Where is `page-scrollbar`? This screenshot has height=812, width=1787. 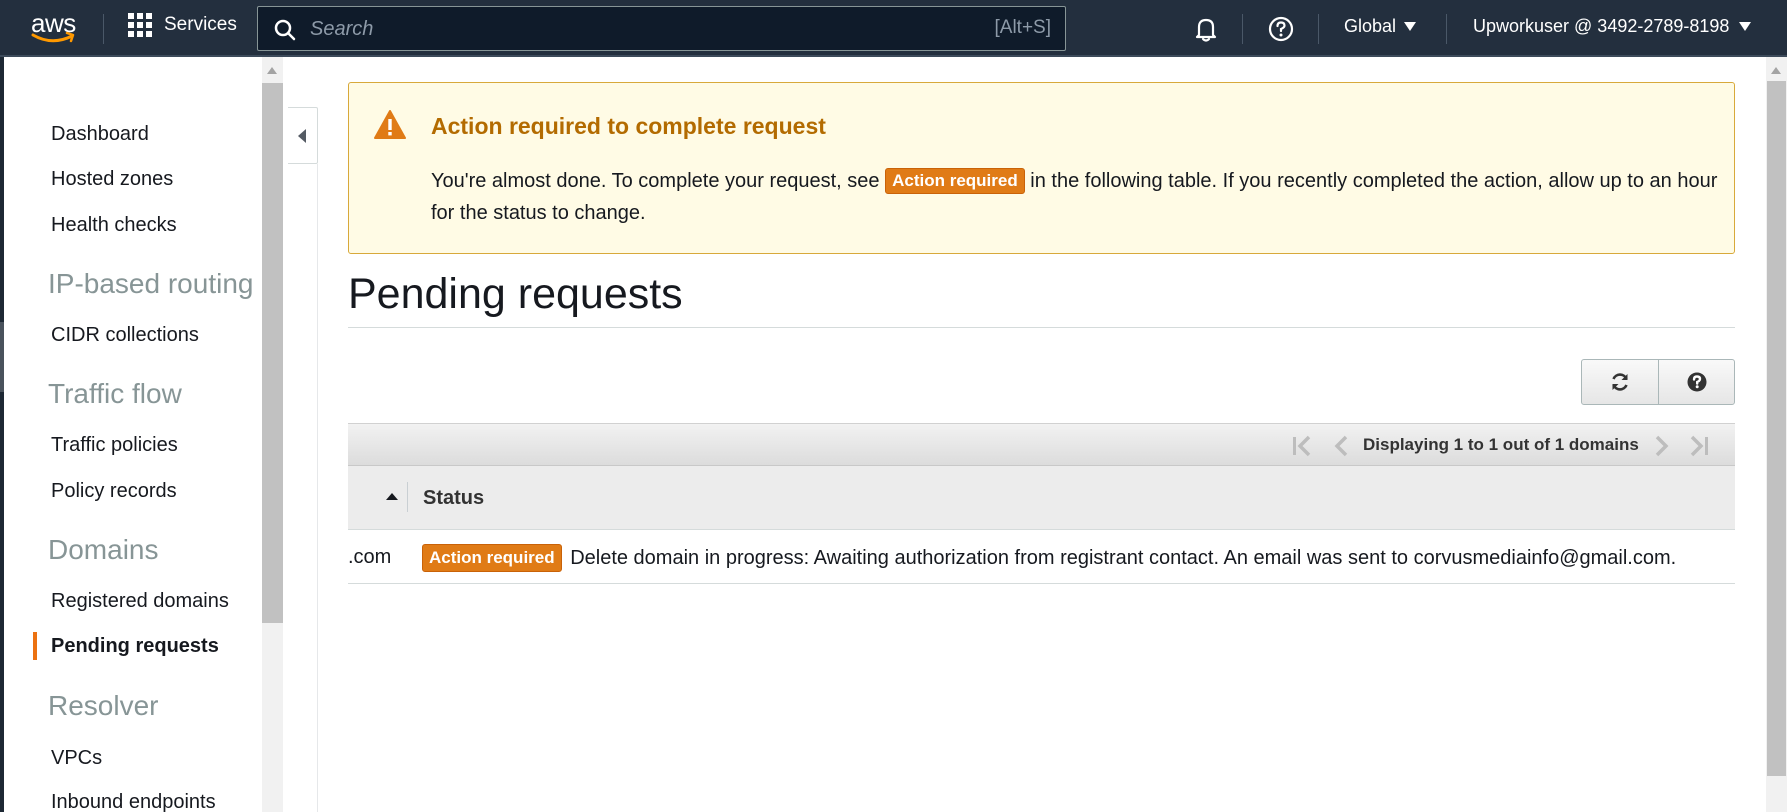 page-scrollbar is located at coordinates (1776, 434).